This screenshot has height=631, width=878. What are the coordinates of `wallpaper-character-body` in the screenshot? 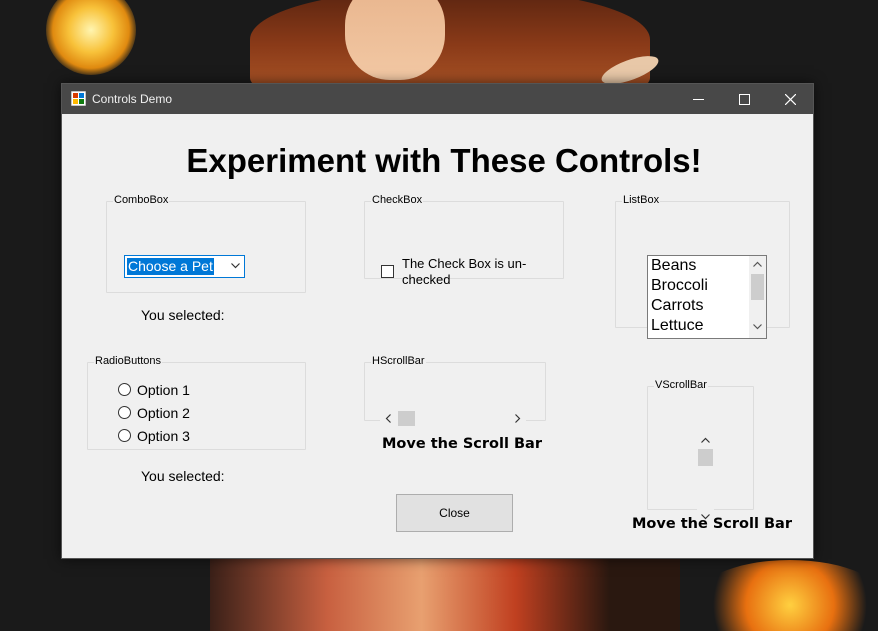 It's located at (445, 593).